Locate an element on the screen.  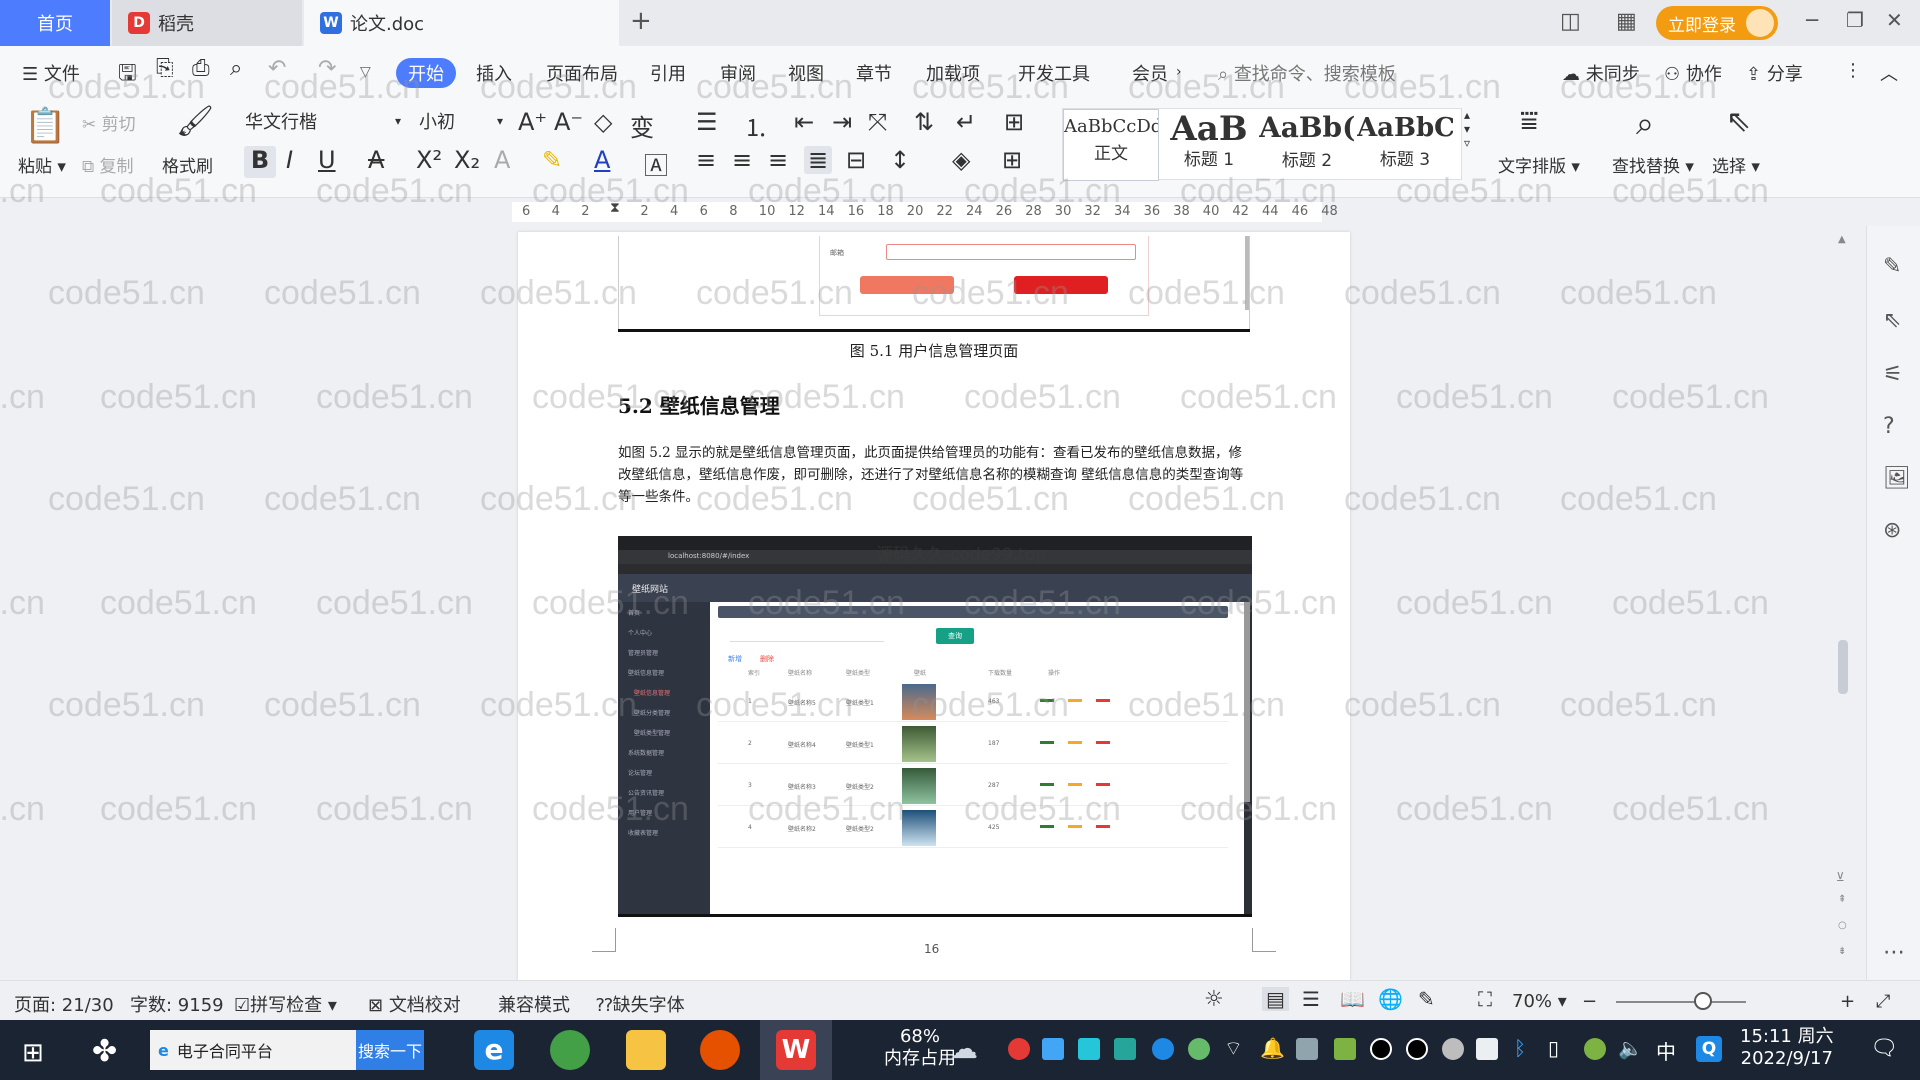
memory-usage: 68% 内存占用 is located at coordinates (920, 1048).